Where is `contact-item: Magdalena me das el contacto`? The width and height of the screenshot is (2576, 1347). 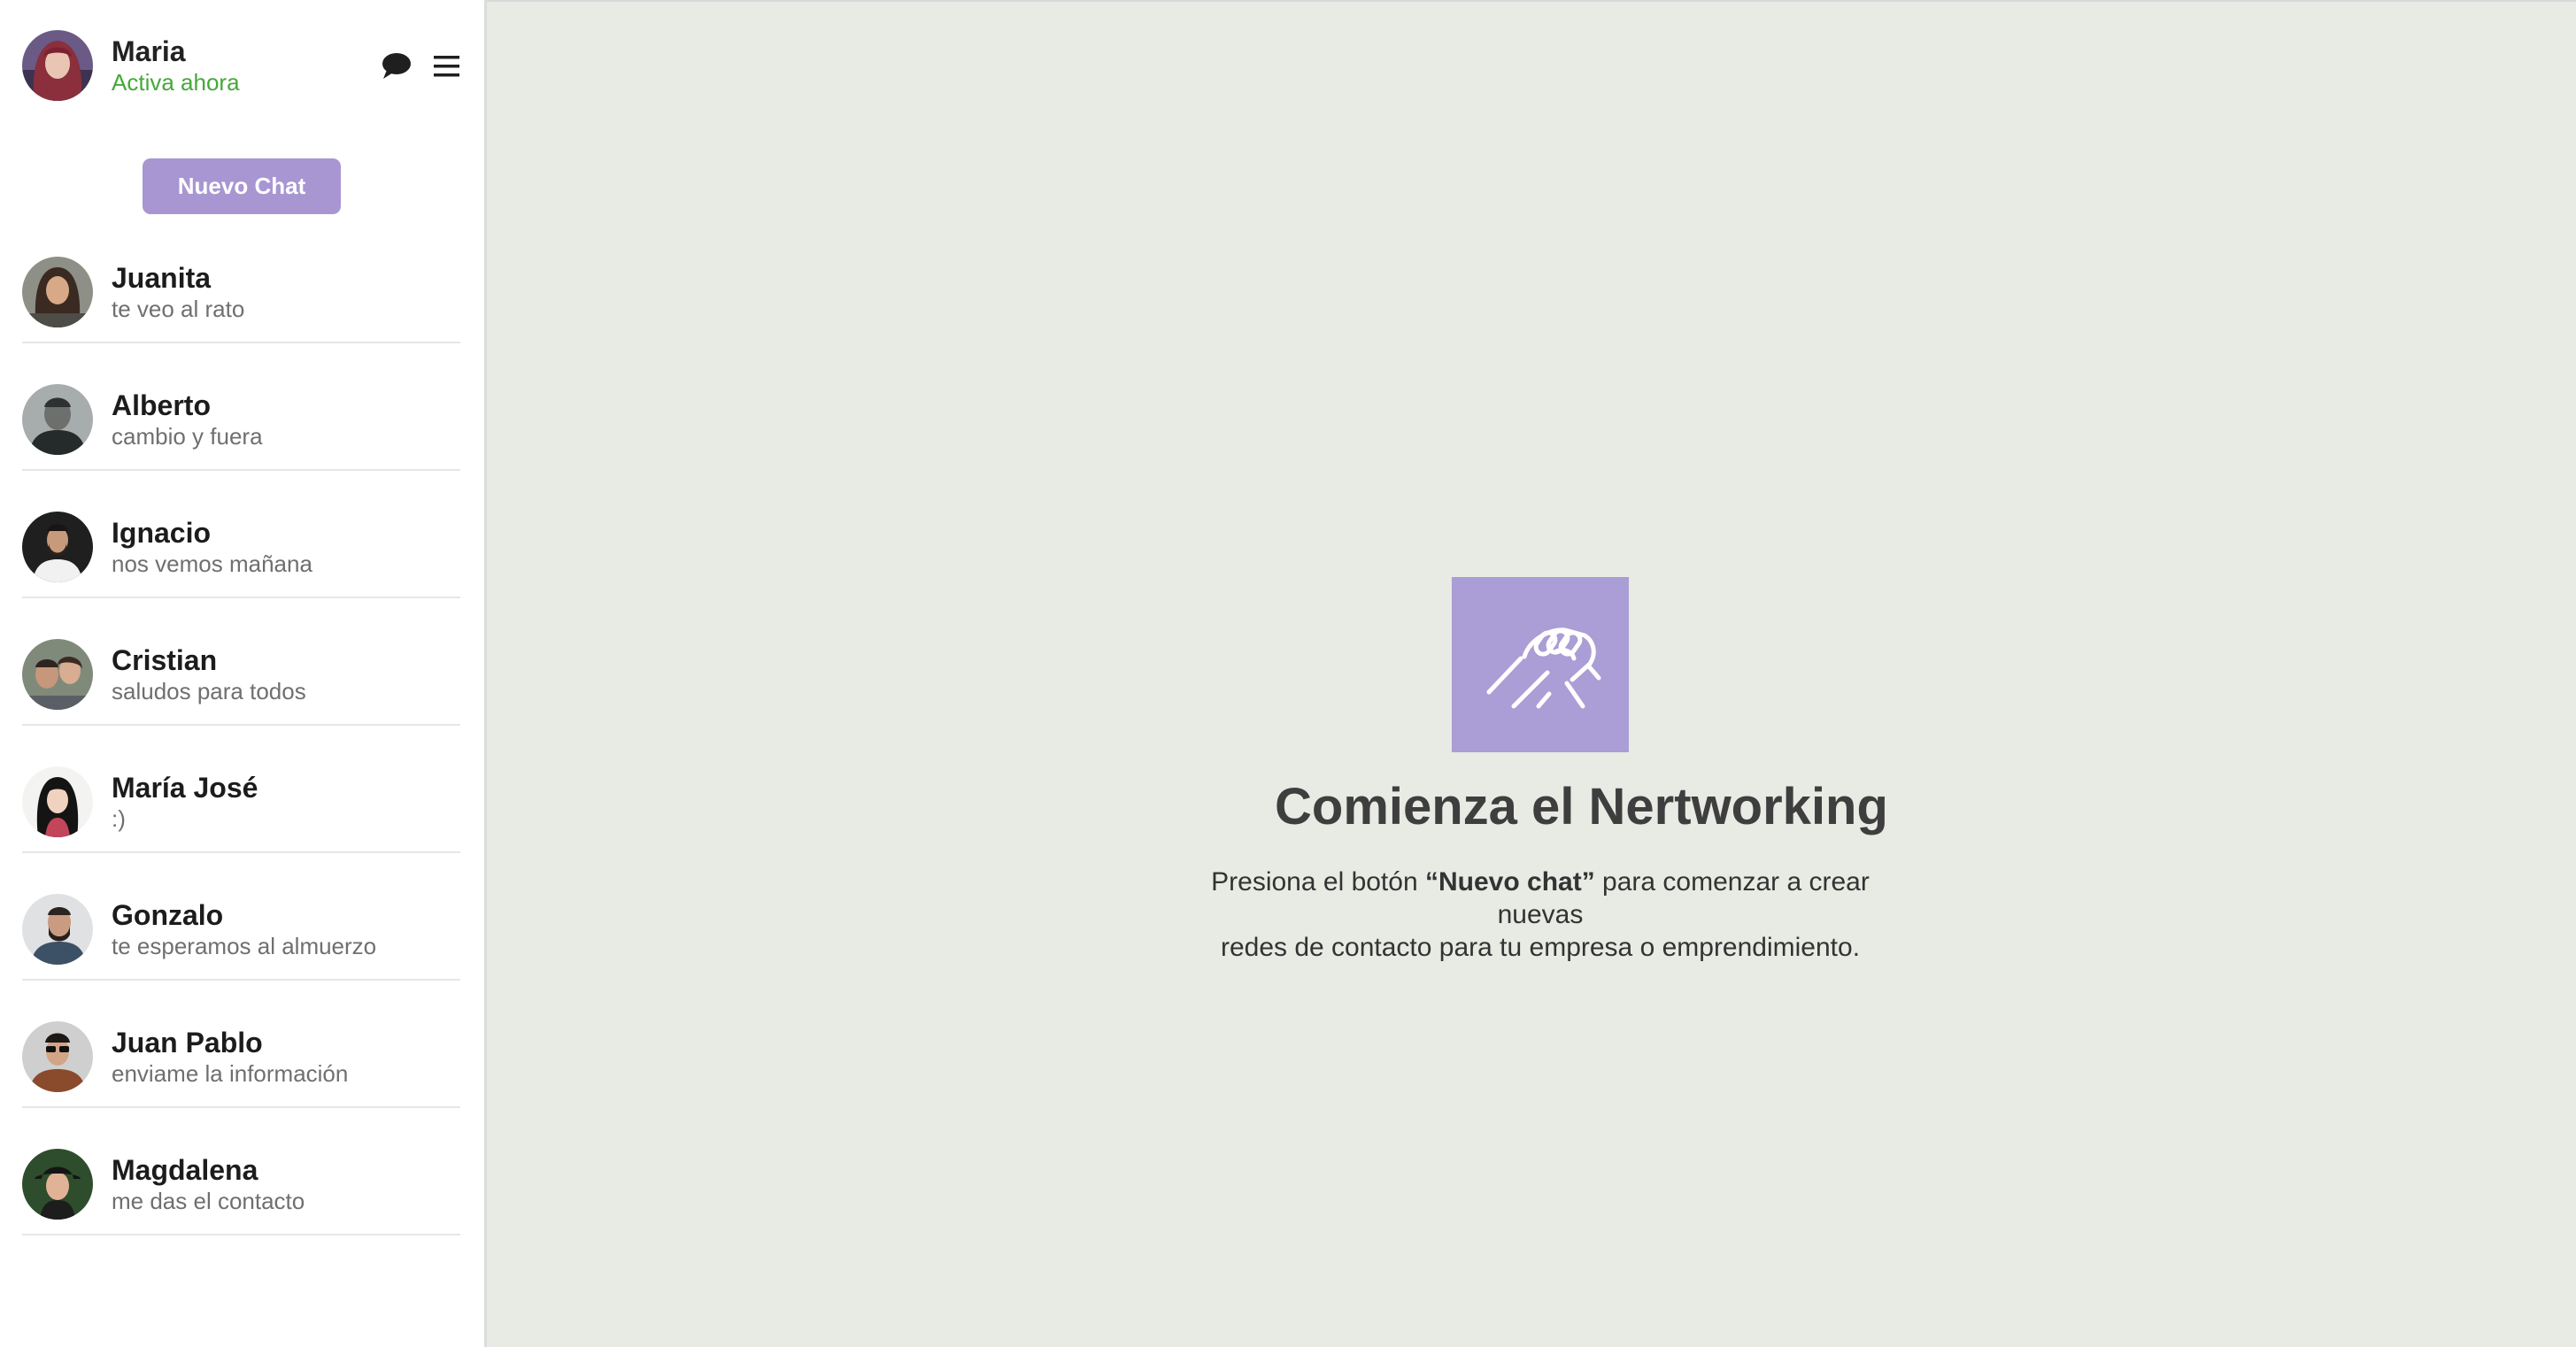
contact-item: Magdalena me das el contacto is located at coordinates (243, 1196).